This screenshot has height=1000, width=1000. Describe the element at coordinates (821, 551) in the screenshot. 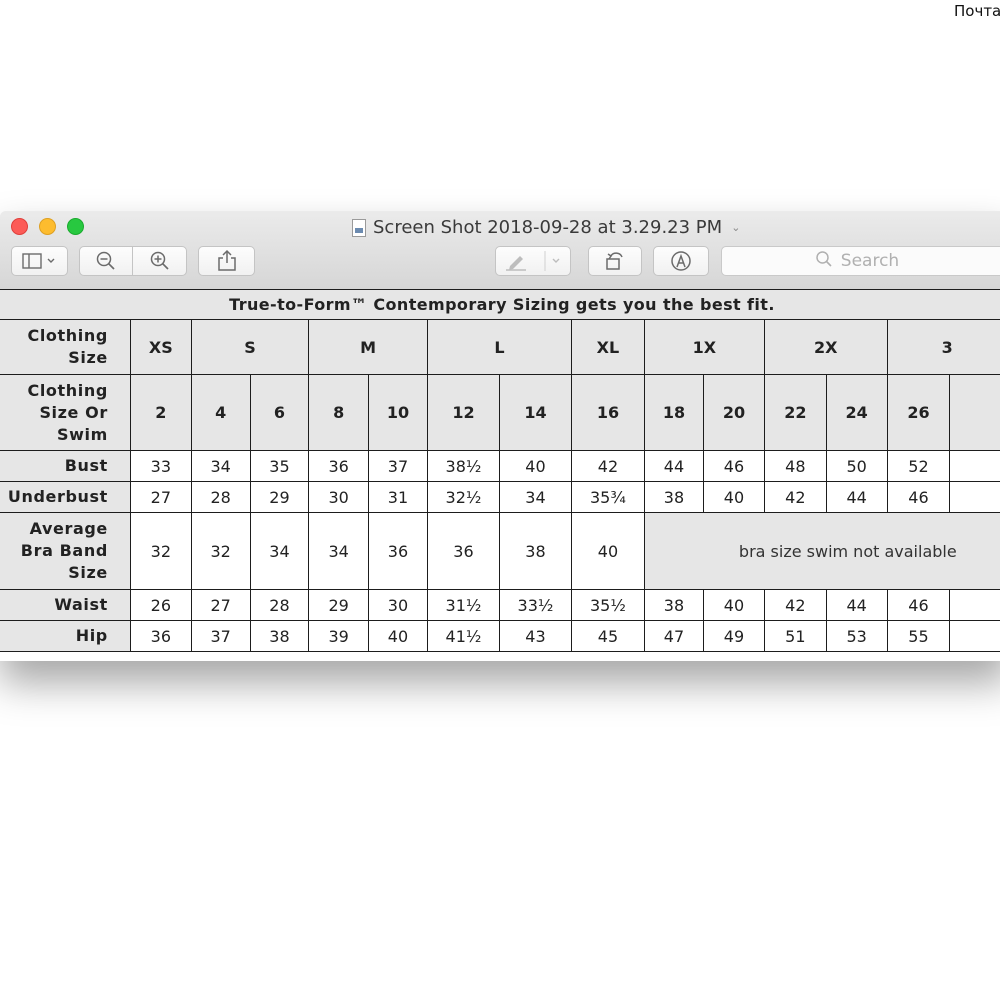

I see `bra-unavailable-note: bra size swim not available` at that location.